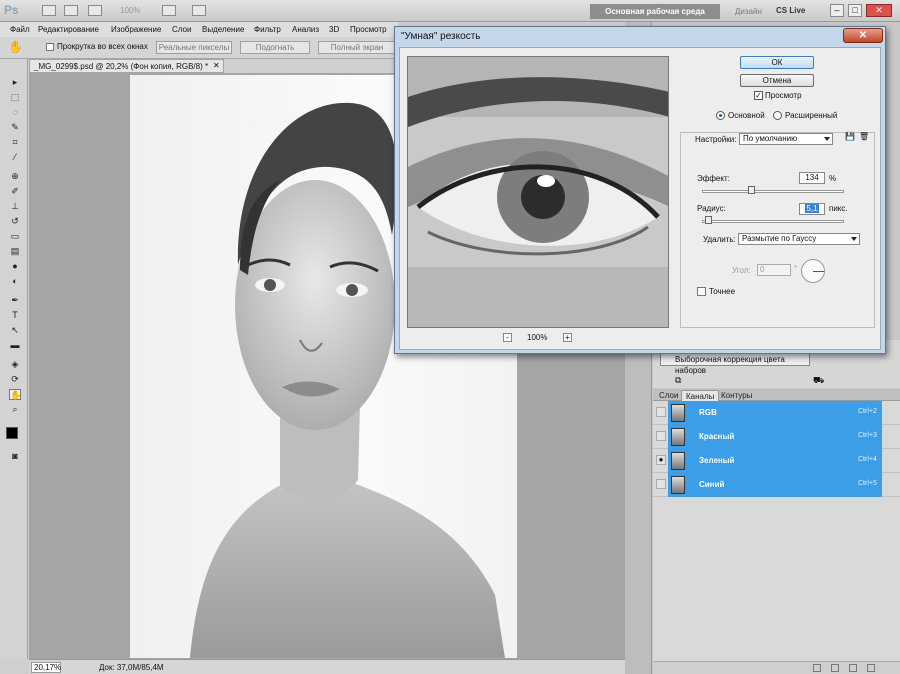 The image size is (900, 674). I want to click on 3d-orbit-icon: ⟳, so click(15, 379).